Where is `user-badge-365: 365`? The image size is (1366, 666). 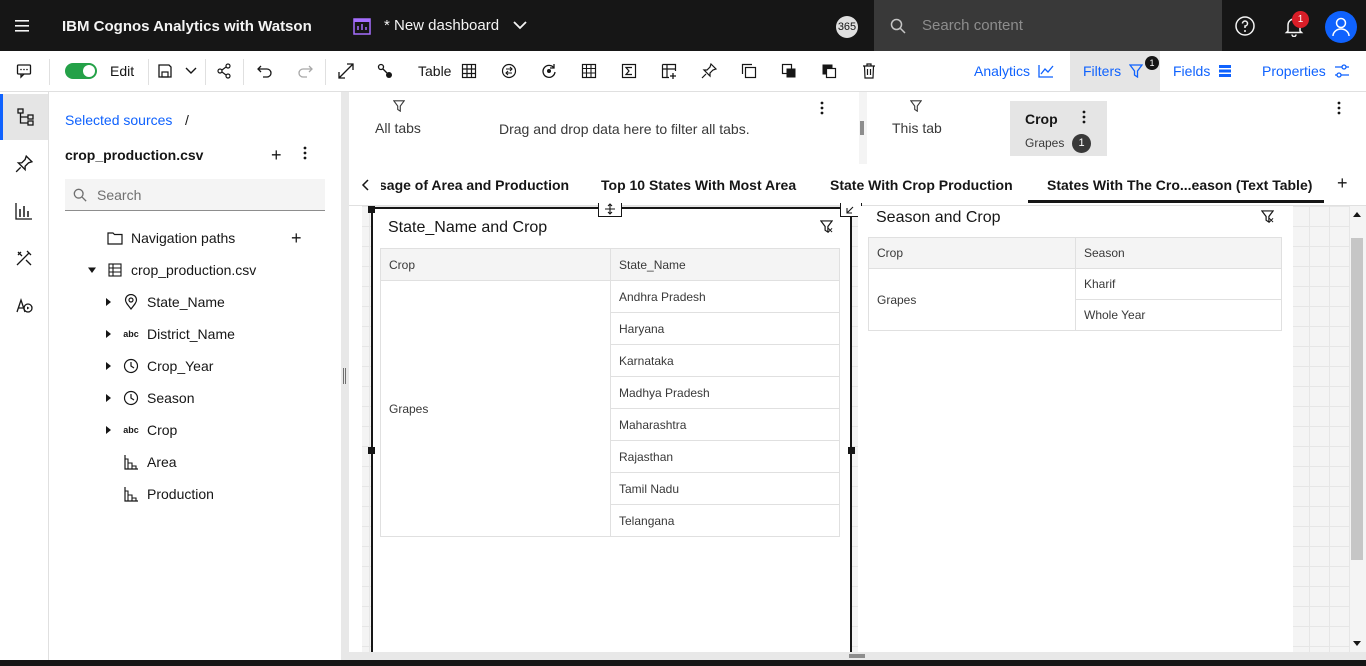 user-badge-365: 365 is located at coordinates (847, 27).